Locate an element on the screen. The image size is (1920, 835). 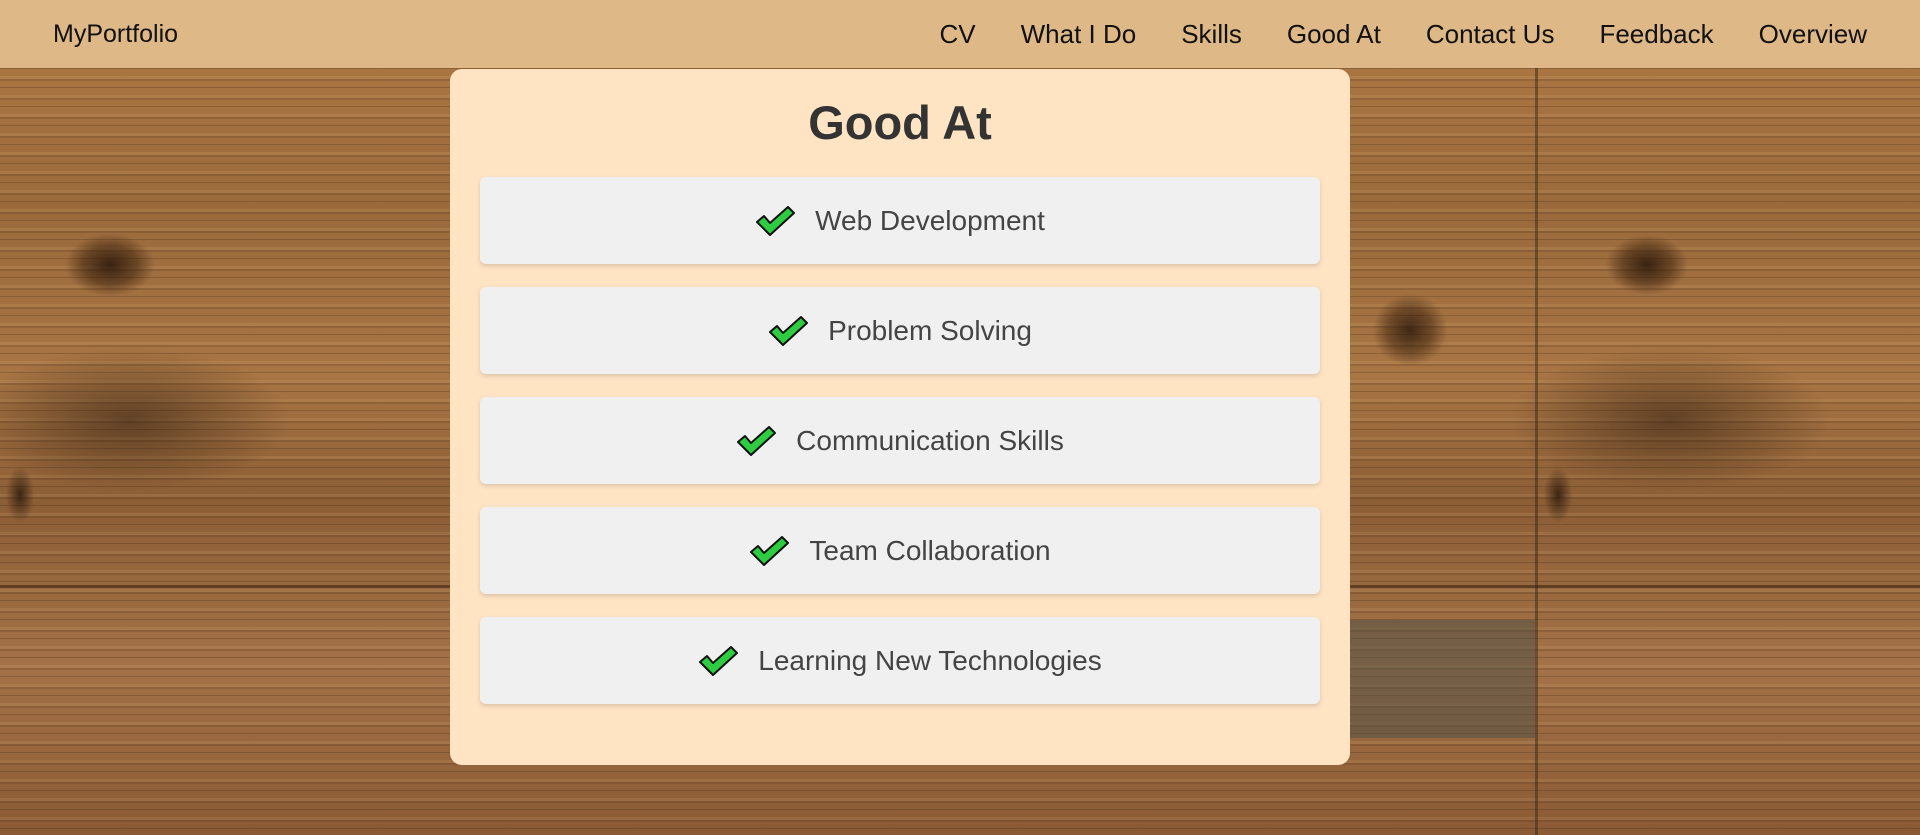
list-item: Problem Solving is located at coordinates (900, 330).